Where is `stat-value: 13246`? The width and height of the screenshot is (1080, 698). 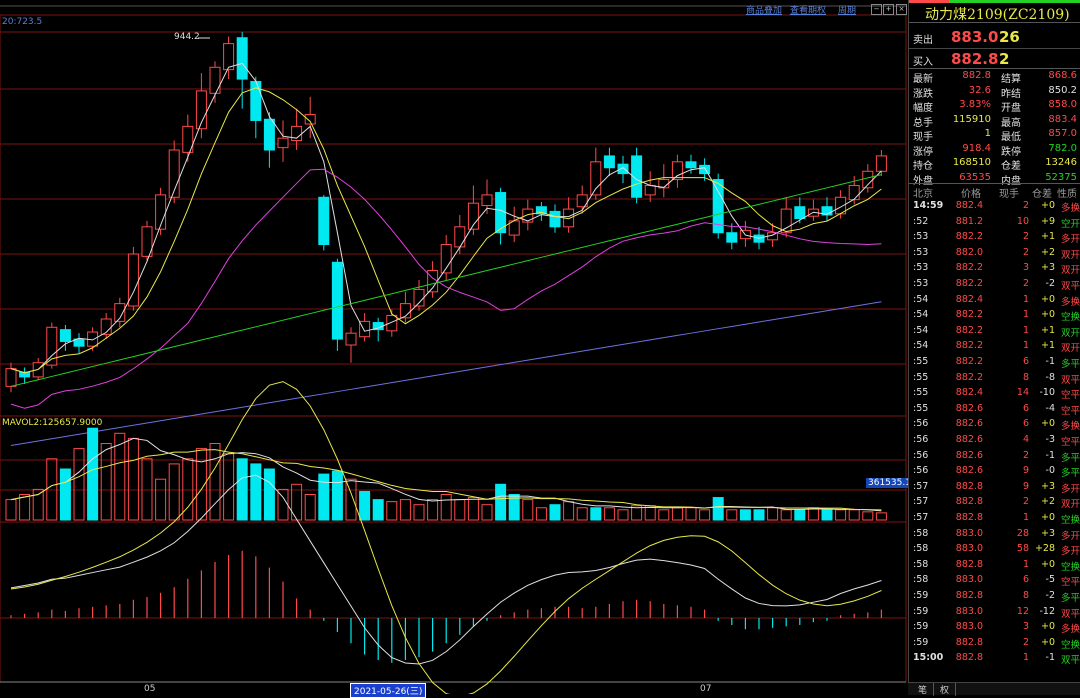 stat-value: 13246 is located at coordinates (1061, 162).